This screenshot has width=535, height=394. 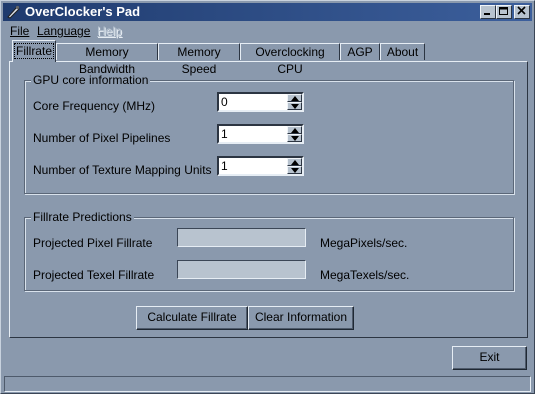 I want to click on tab-agp: AGP, so click(x=360, y=51).